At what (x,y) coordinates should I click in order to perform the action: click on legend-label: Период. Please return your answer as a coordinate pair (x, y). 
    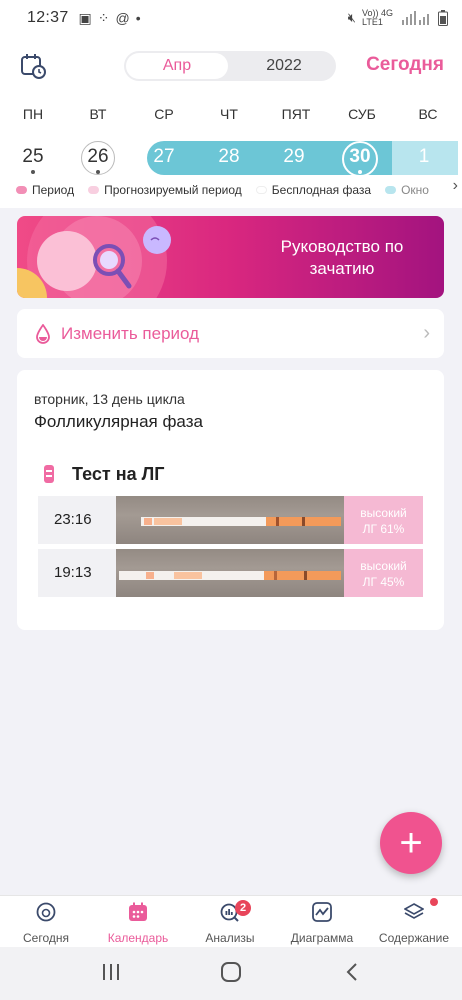
    Looking at the image, I should click on (53, 190).